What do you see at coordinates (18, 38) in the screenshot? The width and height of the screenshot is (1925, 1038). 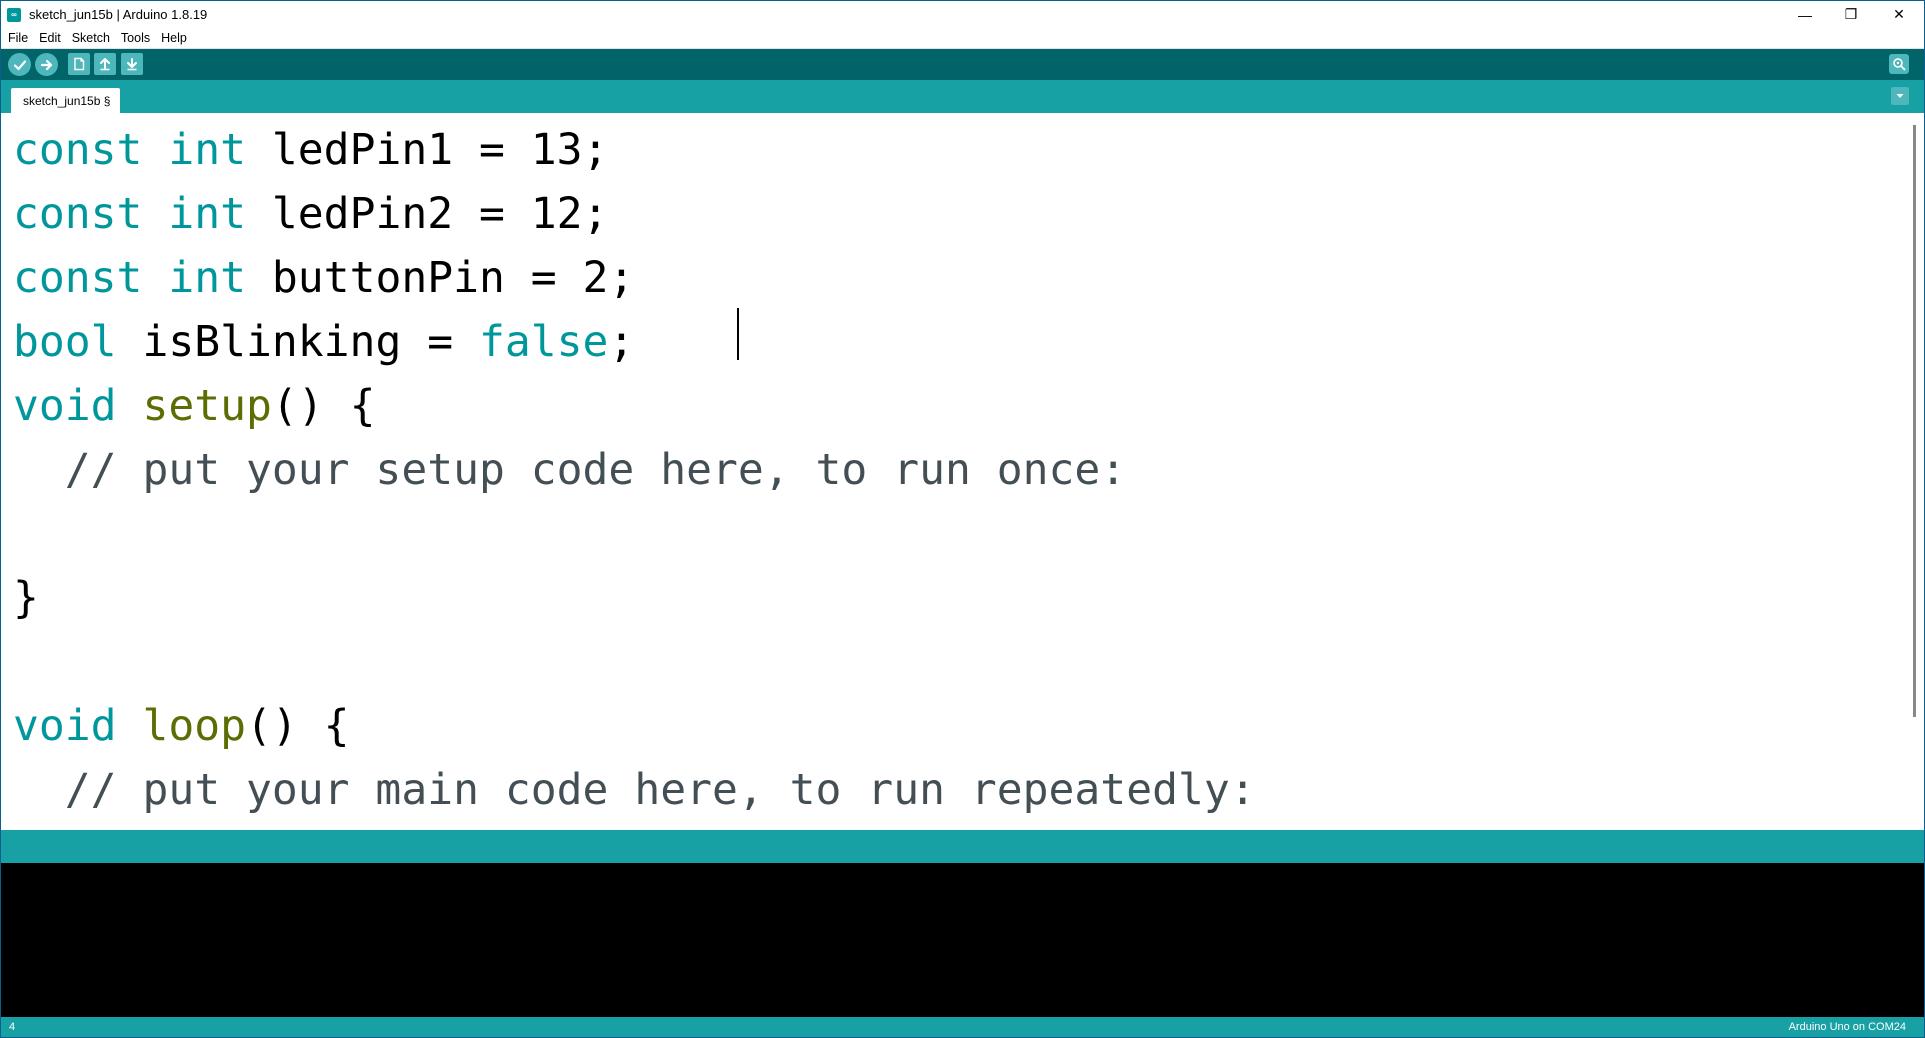 I see `menu-file: File` at bounding box center [18, 38].